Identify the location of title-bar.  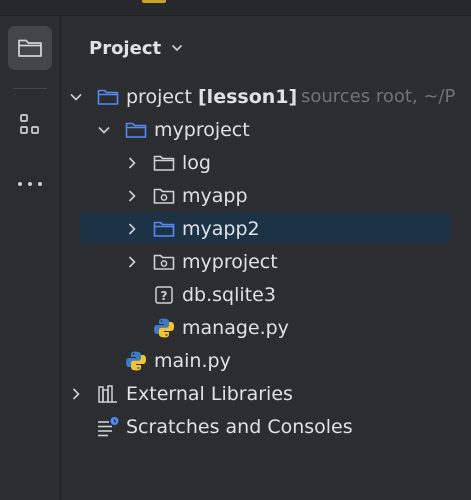
(235, 8).